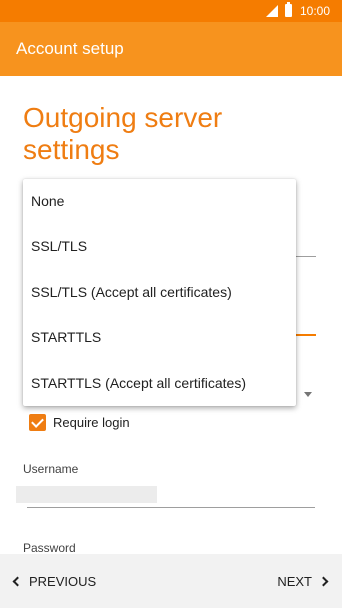 This screenshot has width=342, height=608. I want to click on username-label: Username, so click(51, 469).